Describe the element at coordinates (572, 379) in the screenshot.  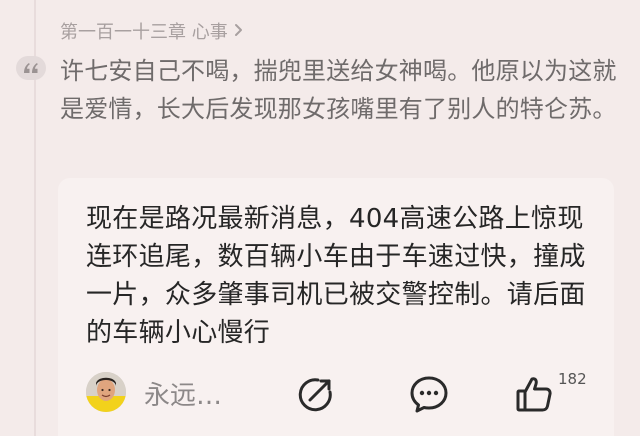
I see `like-count: 182` at that location.